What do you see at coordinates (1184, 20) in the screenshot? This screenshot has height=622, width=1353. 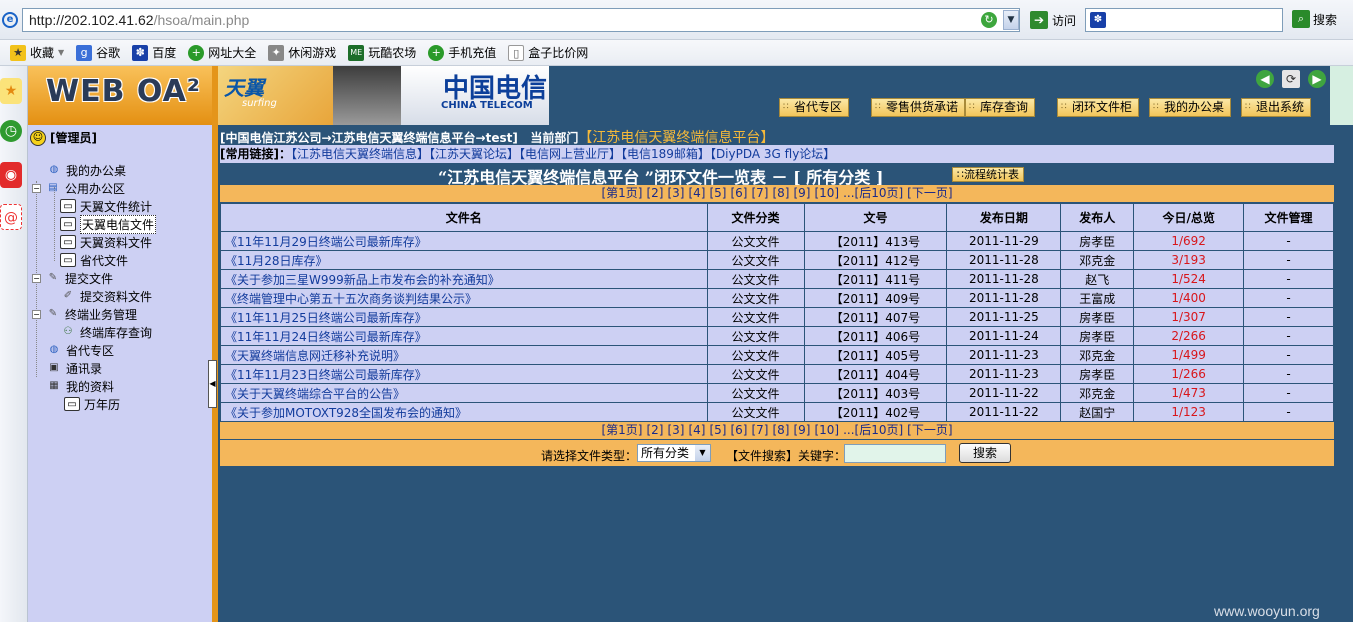 I see `browser-search-input: ✽` at bounding box center [1184, 20].